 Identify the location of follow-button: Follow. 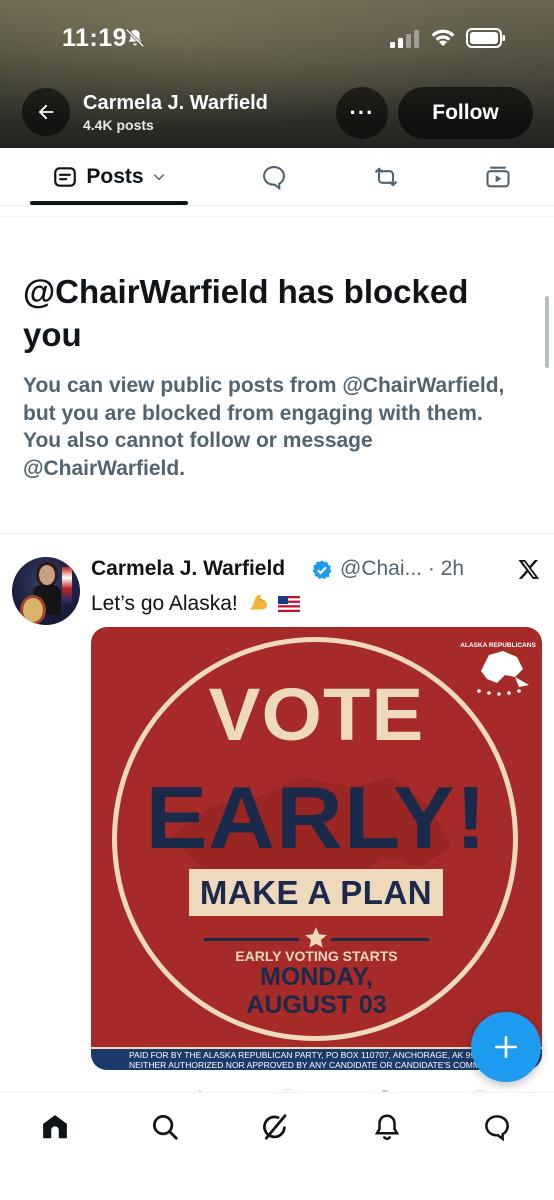
(465, 113).